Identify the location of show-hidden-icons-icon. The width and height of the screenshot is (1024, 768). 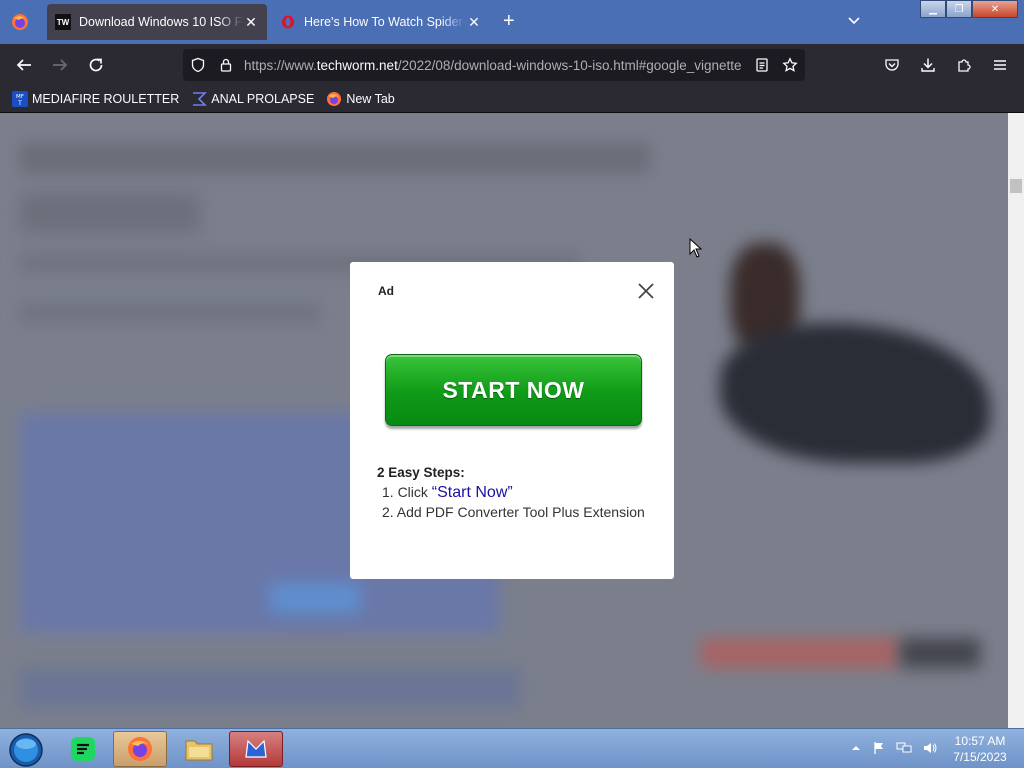
(856, 748).